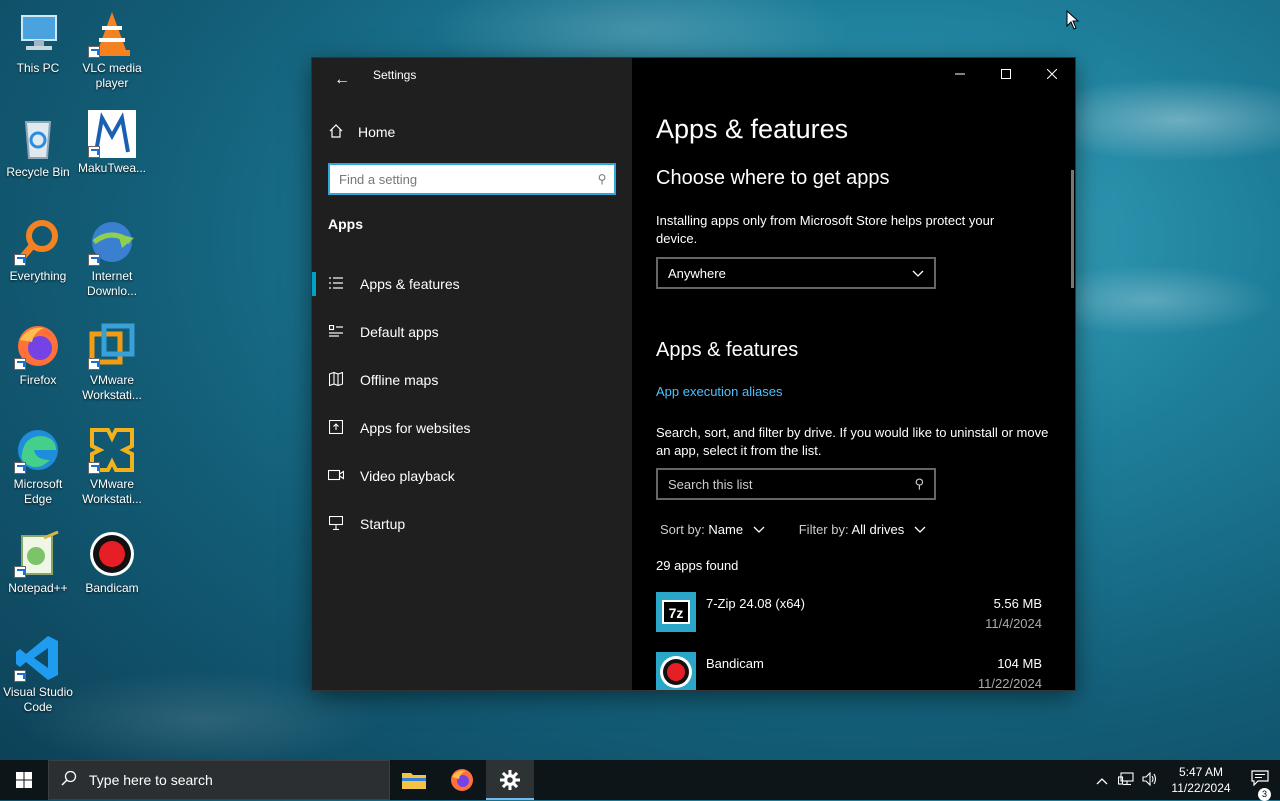 This screenshot has height=801, width=1280. I want to click on app-date: 11/4/2024, so click(1013, 623).